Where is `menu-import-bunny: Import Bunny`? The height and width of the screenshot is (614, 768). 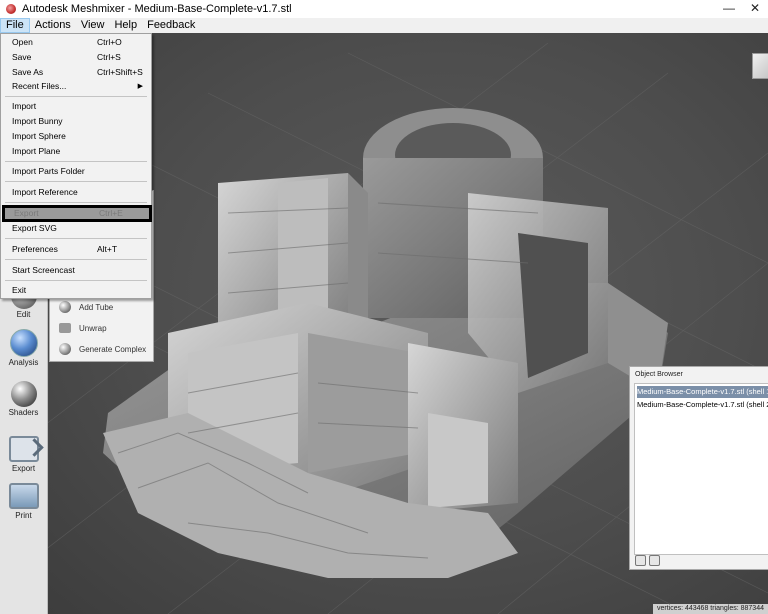 menu-import-bunny: Import Bunny is located at coordinates (76, 121).